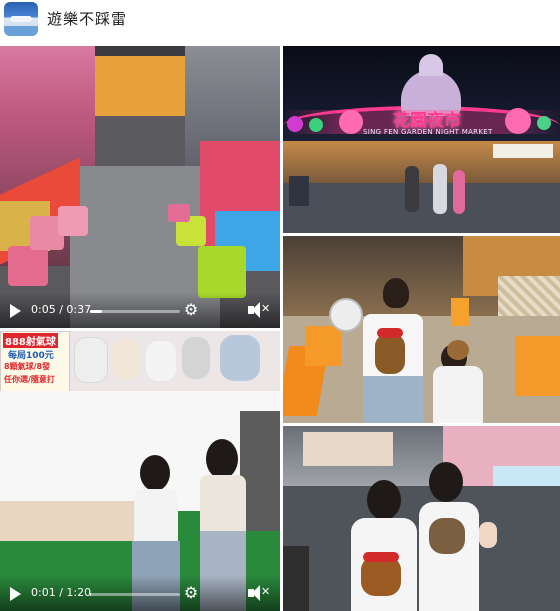 The height and width of the screenshot is (611, 560). I want to click on post-header: 遊樂不踩雷, so click(280, 20).